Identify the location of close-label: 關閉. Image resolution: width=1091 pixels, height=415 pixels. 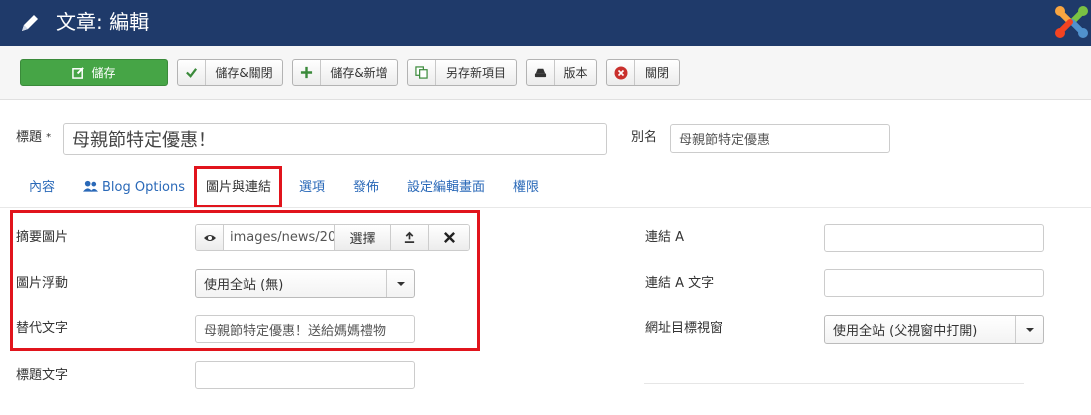
(656, 73).